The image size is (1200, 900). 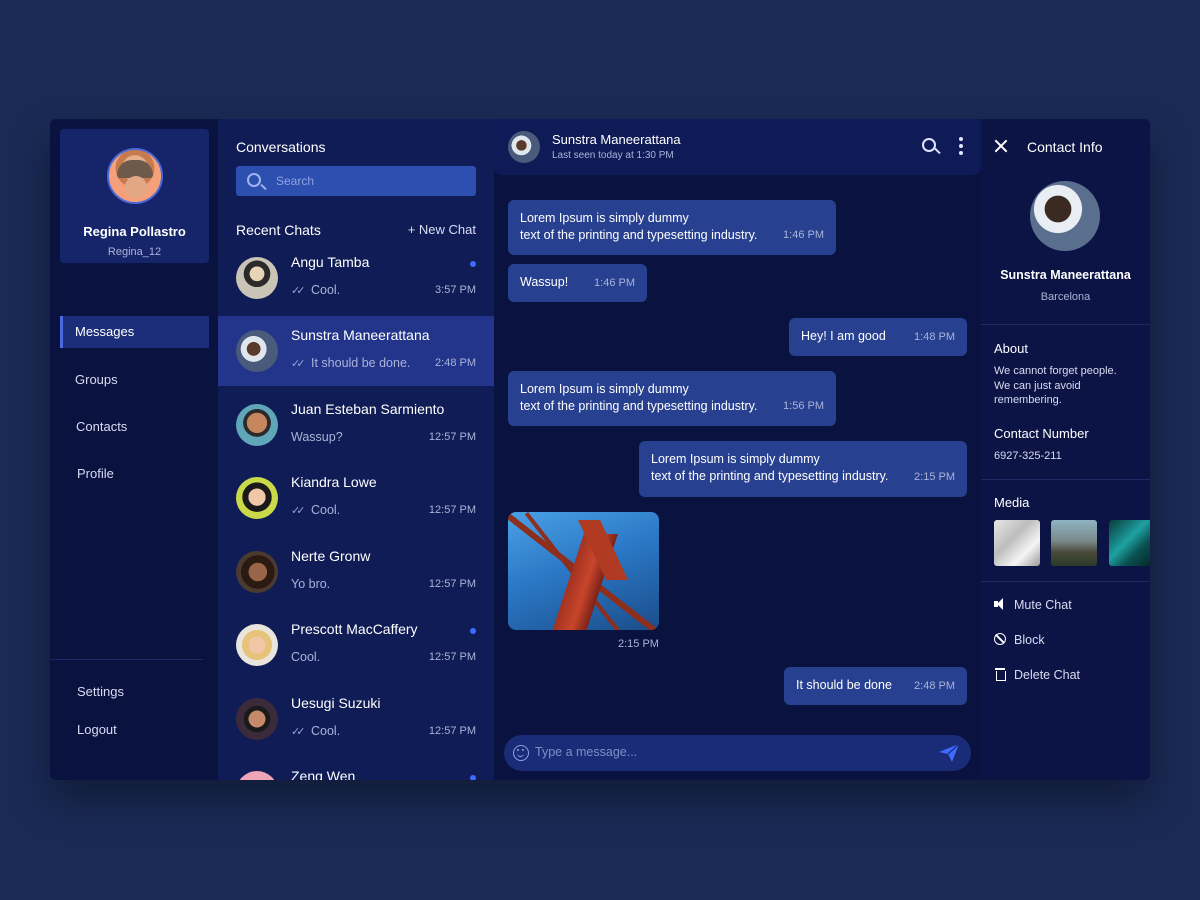 What do you see at coordinates (295, 181) in the screenshot?
I see `search-placeholder: Search` at bounding box center [295, 181].